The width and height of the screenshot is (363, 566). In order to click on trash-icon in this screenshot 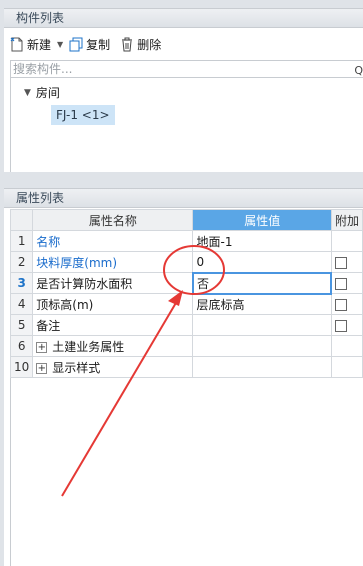, I will do `click(127, 44)`.